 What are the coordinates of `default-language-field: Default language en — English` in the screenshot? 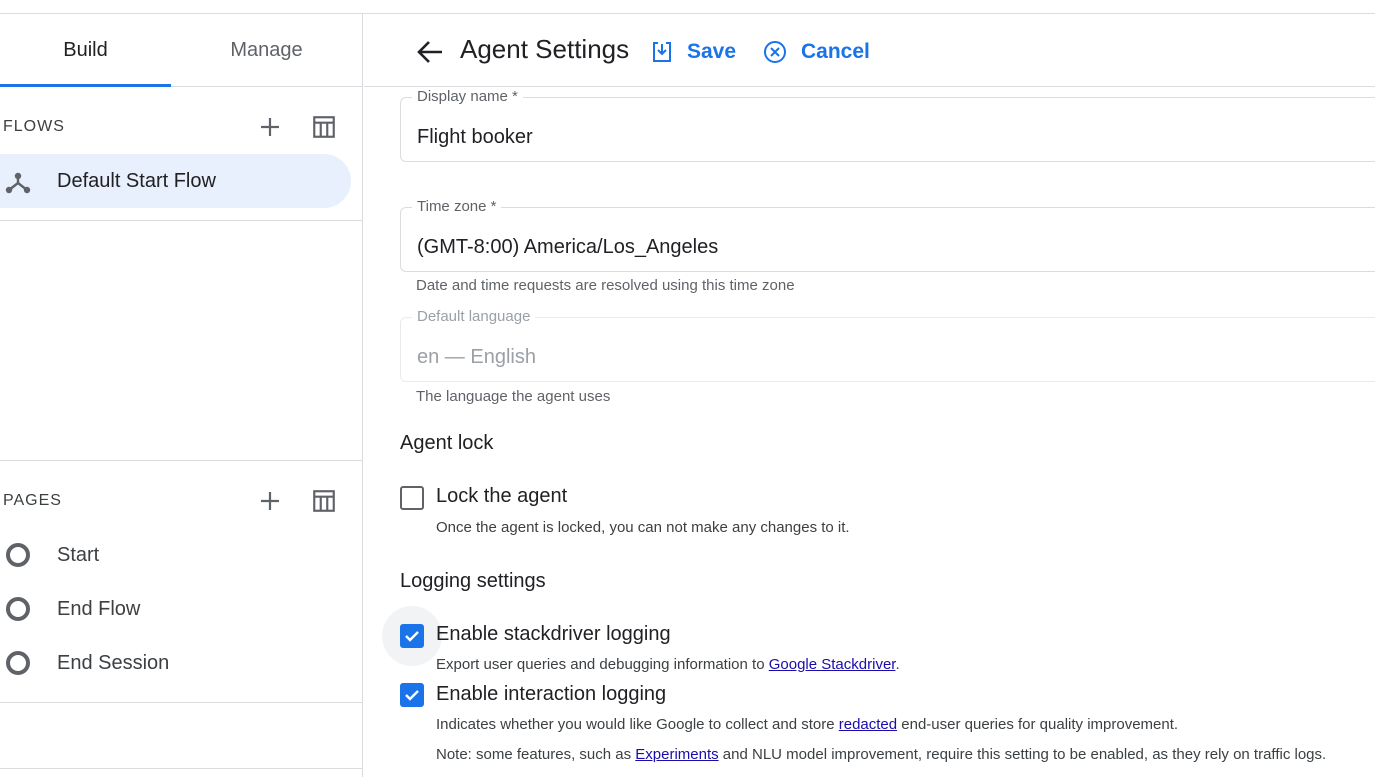 It's located at (887, 345).